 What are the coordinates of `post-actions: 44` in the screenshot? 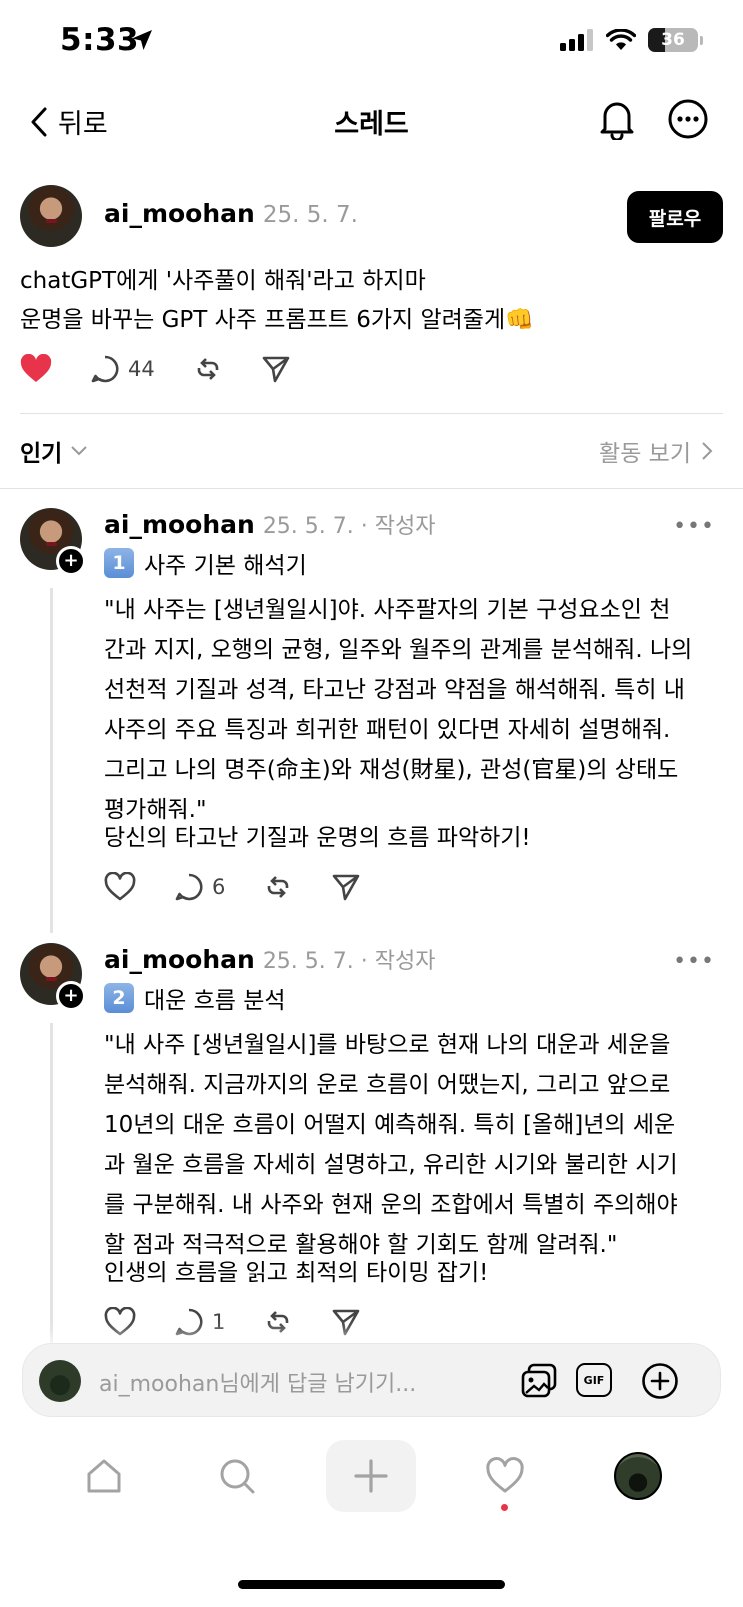 It's located at (174, 369).